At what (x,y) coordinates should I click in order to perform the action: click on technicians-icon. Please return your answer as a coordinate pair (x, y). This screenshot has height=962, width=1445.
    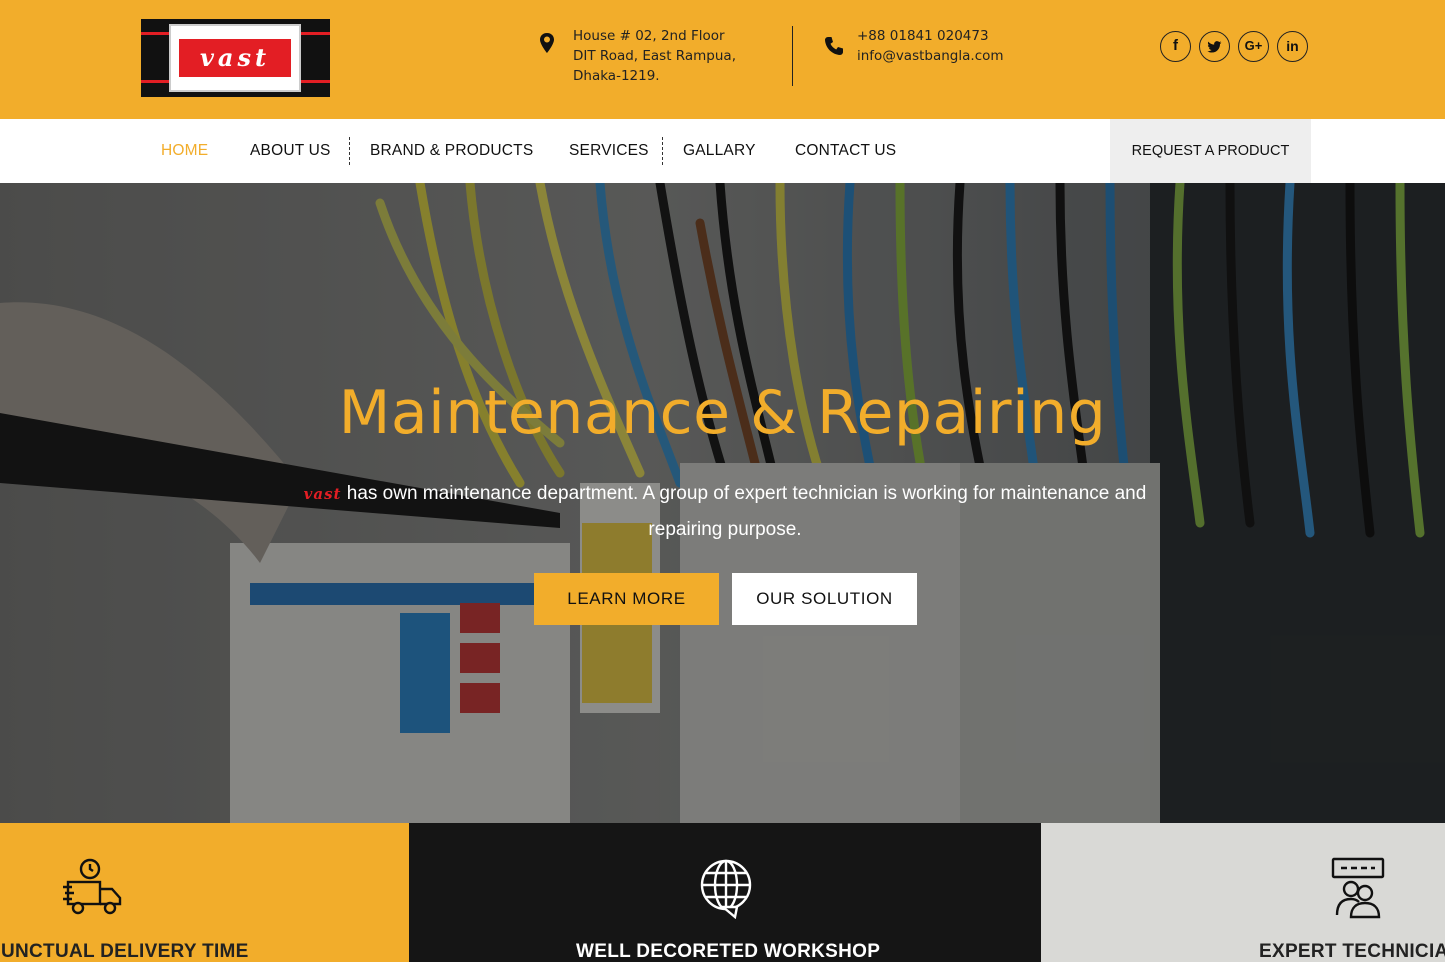
    Looking at the image, I should click on (1358, 888).